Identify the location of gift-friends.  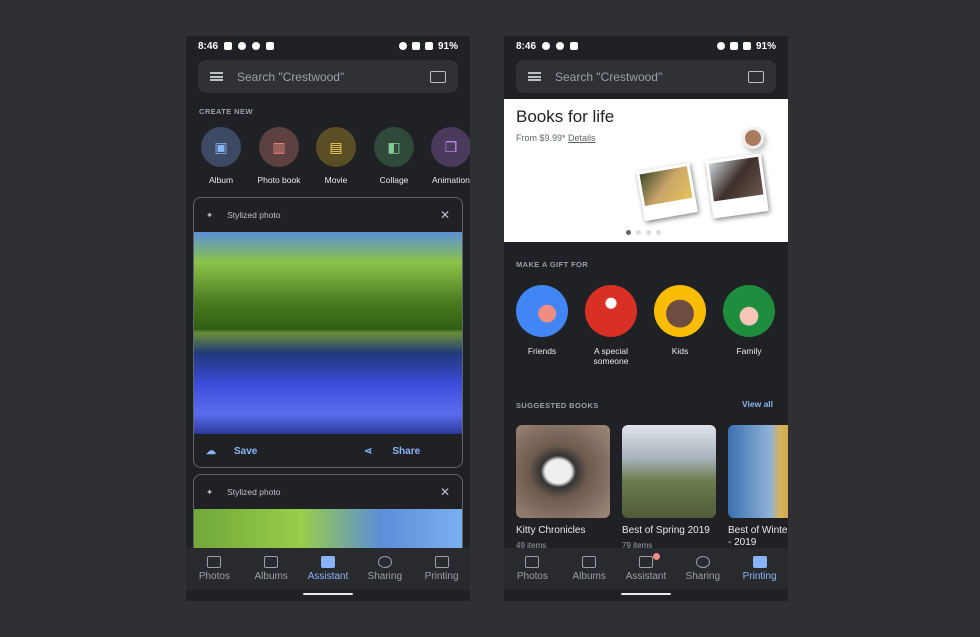
(542, 311).